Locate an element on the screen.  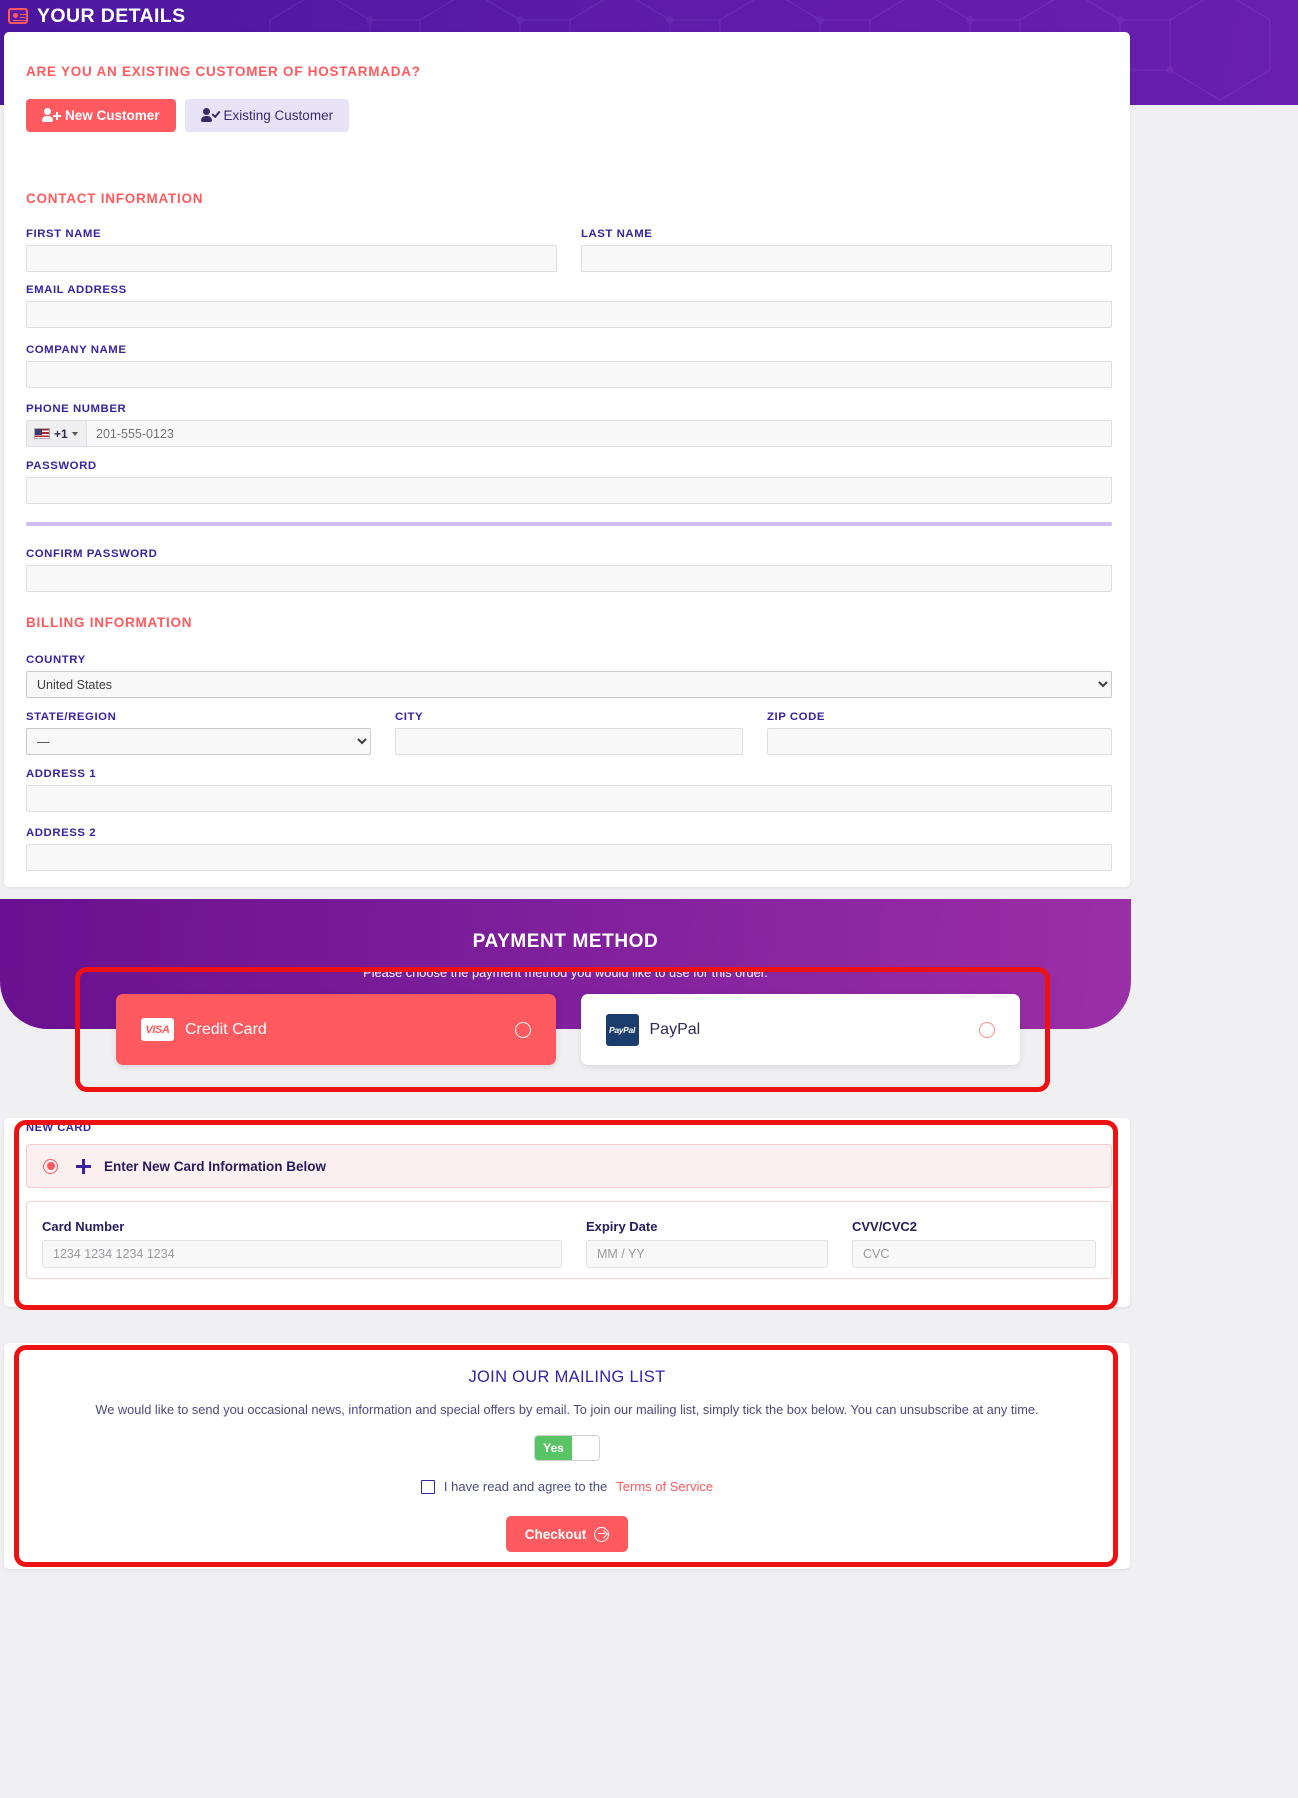
password-input is located at coordinates (569, 490).